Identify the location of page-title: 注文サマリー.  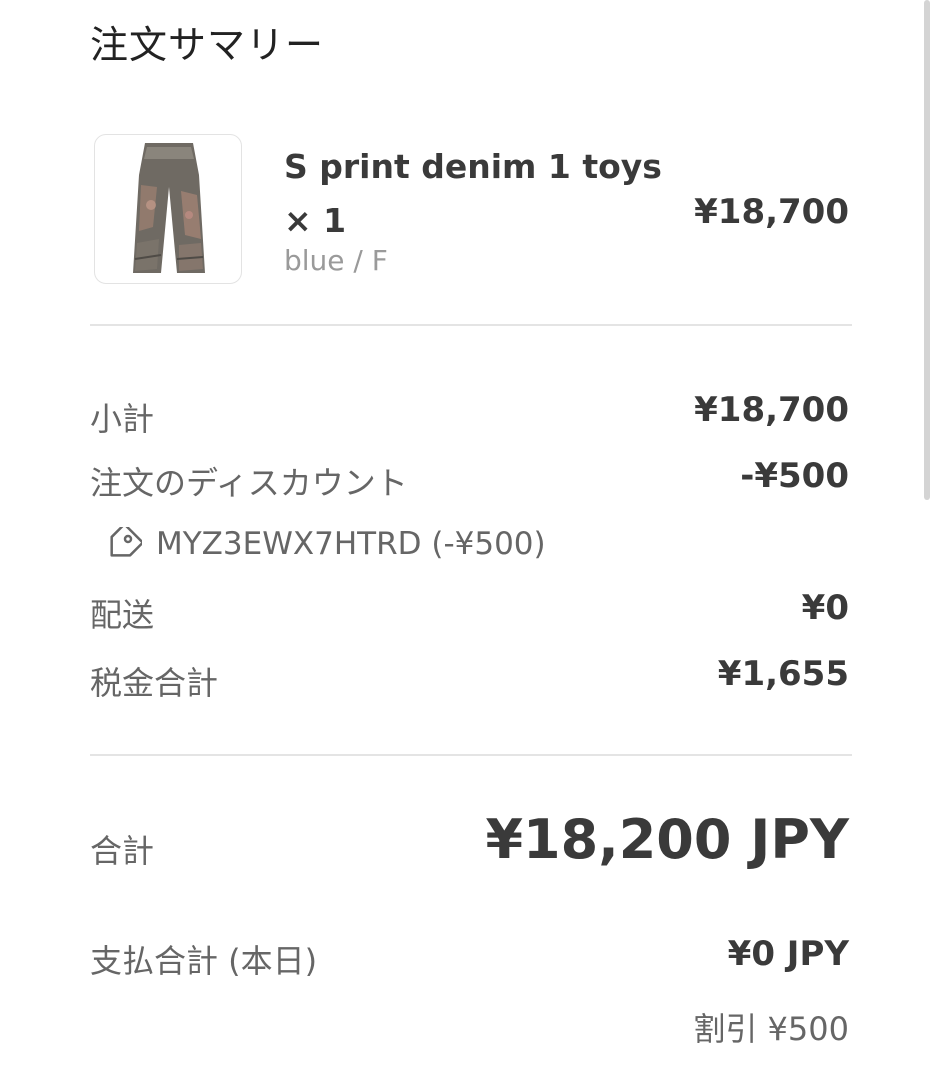
(207, 45).